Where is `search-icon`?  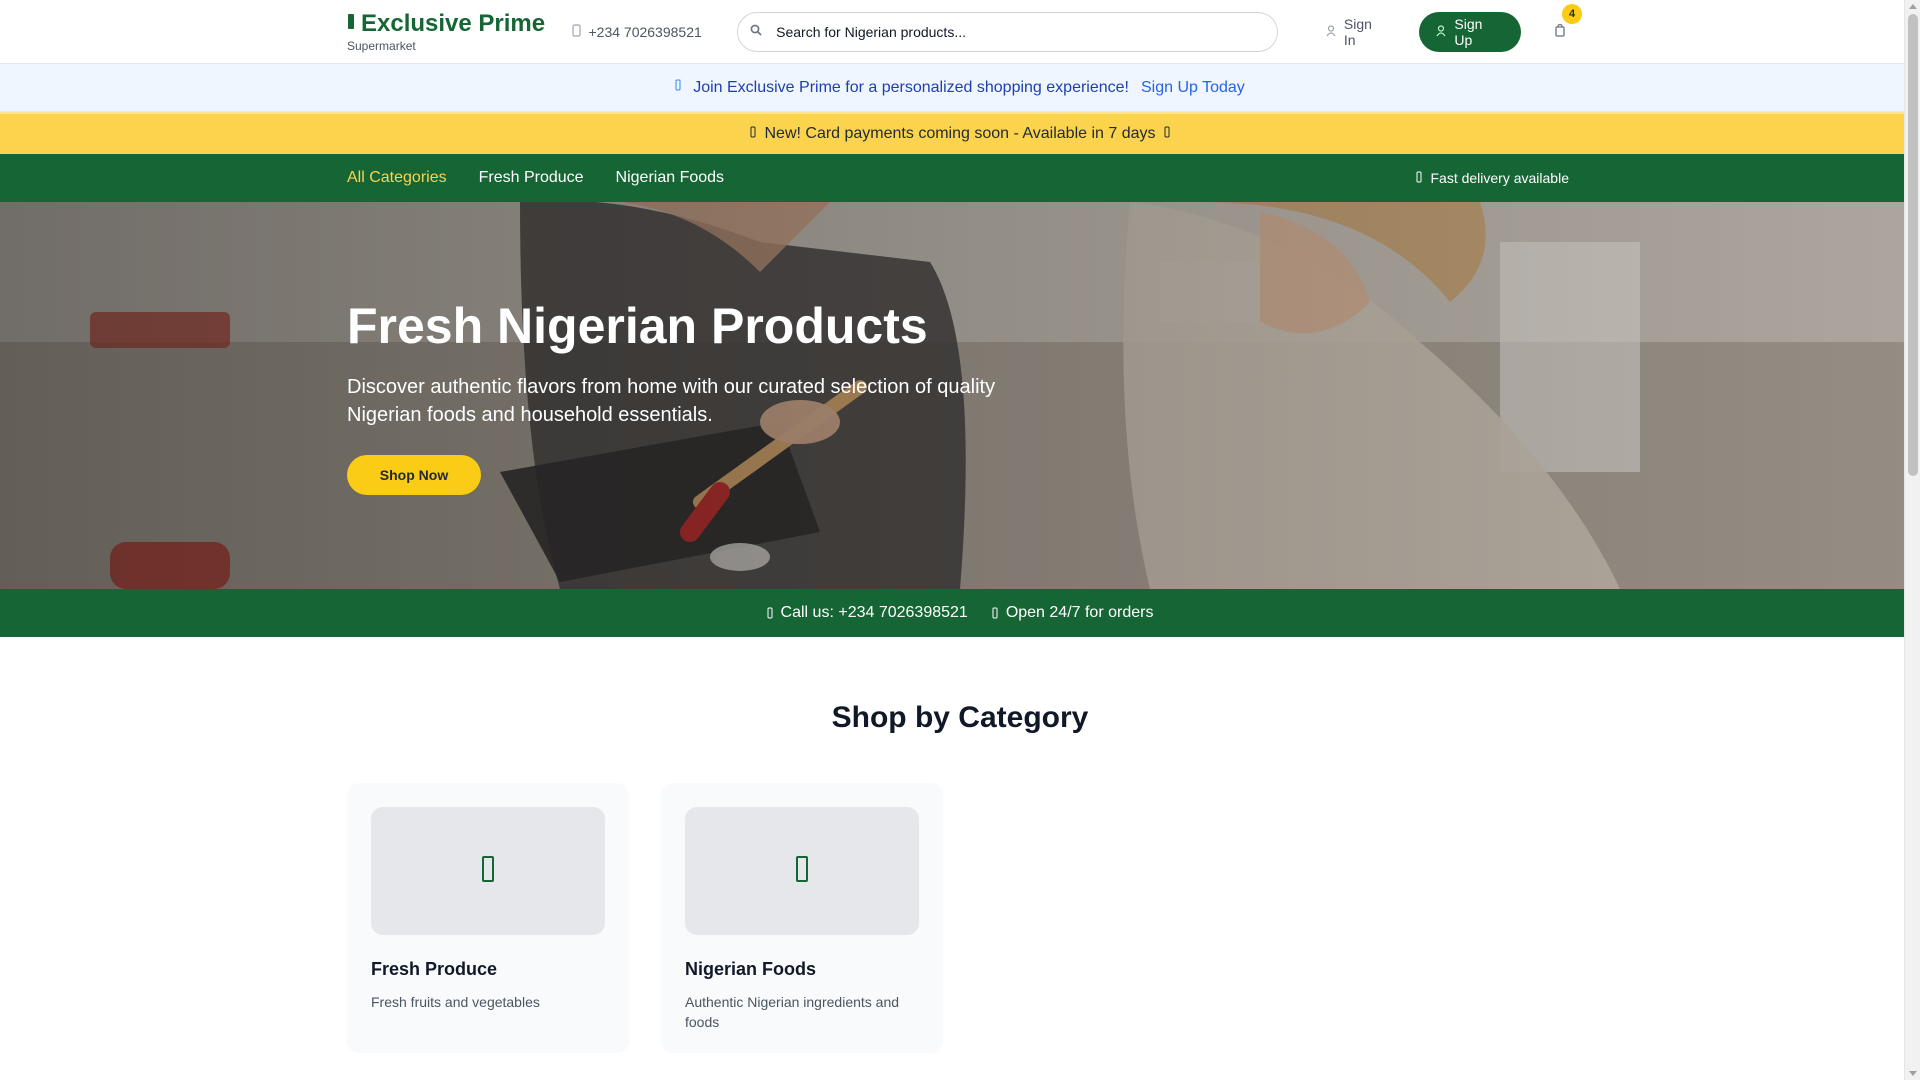 search-icon is located at coordinates (756, 32).